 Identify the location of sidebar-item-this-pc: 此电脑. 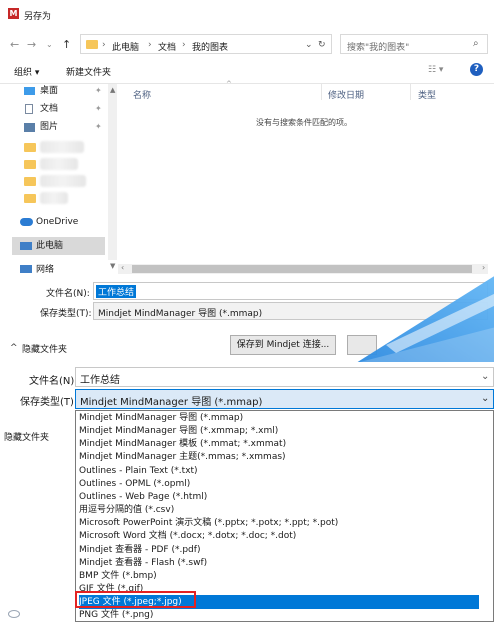
(49, 246).